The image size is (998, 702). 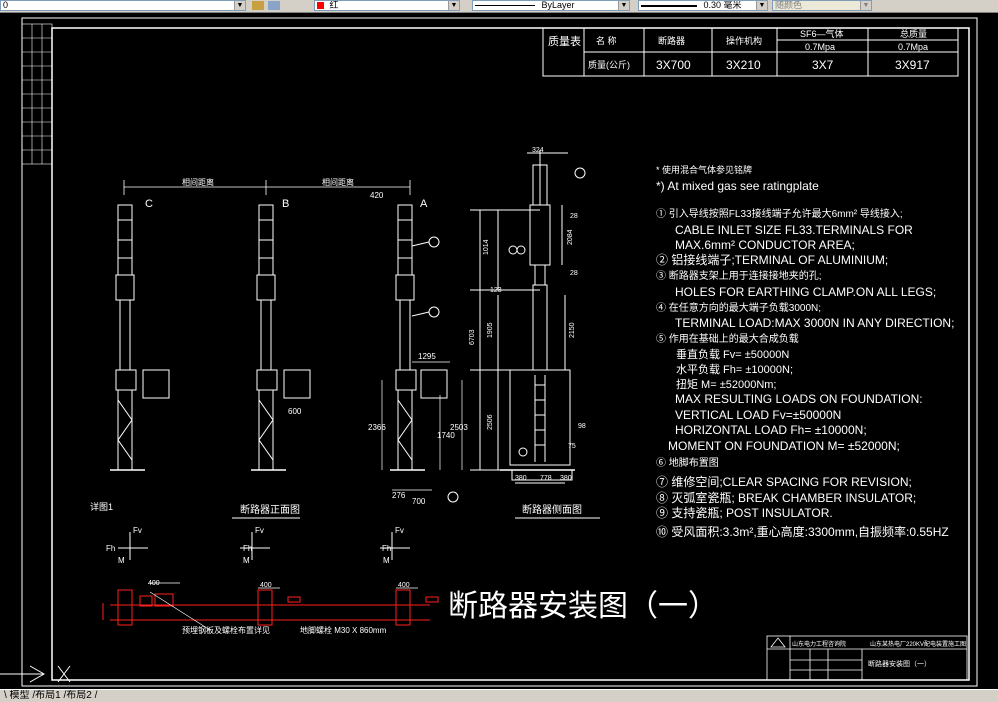 What do you see at coordinates (722, 5) in the screenshot?
I see `lineweight-value: 0.30 毫米` at bounding box center [722, 5].